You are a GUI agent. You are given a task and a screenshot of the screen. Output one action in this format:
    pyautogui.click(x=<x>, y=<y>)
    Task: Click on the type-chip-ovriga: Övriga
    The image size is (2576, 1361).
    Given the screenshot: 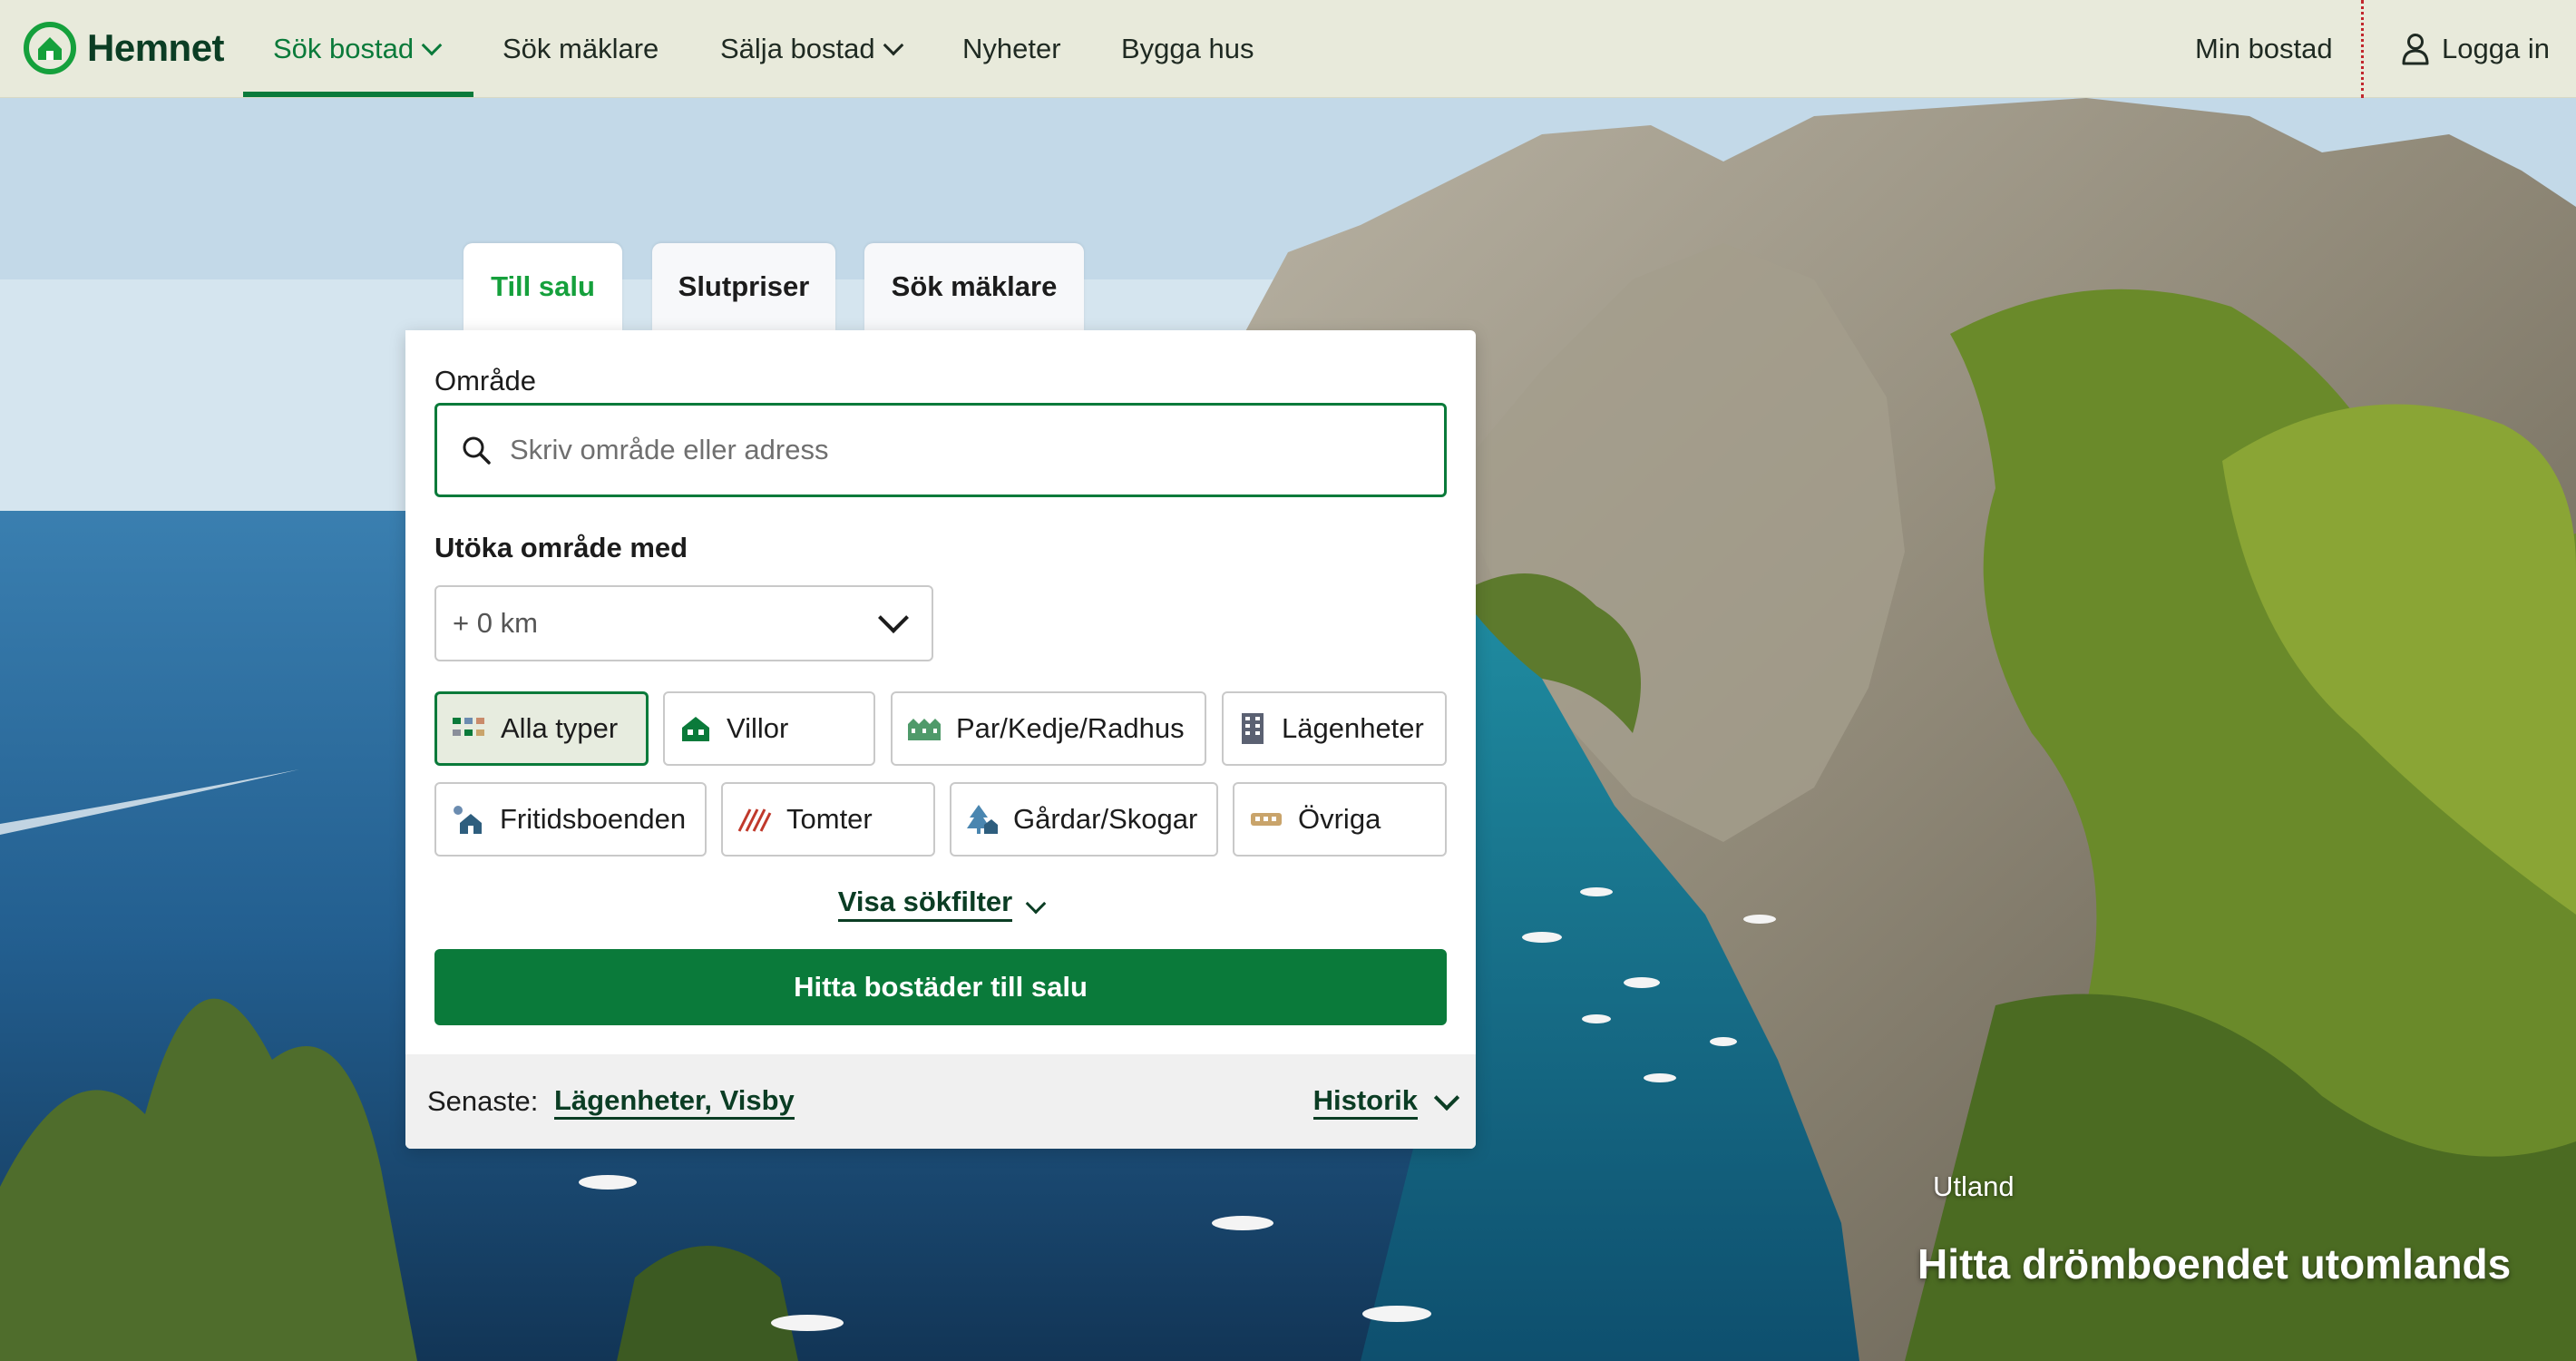 What is the action you would take?
    pyautogui.click(x=1340, y=819)
    